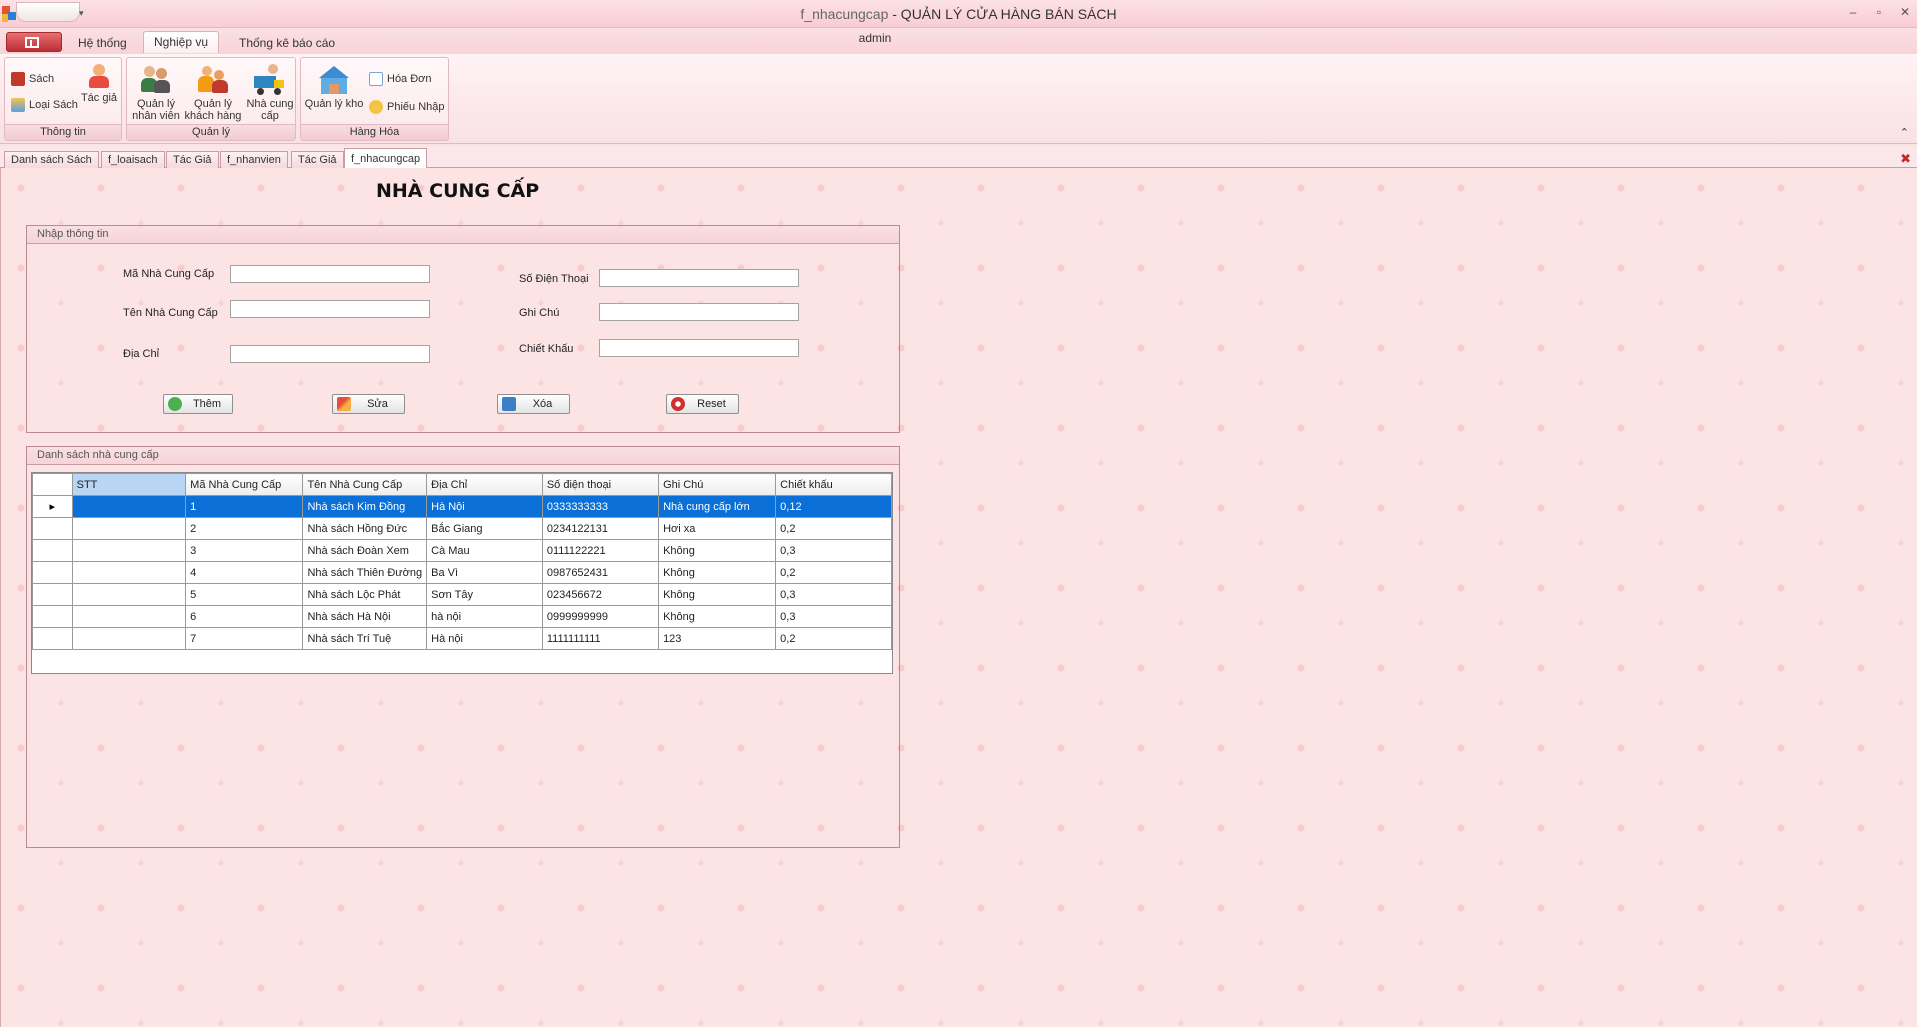 This screenshot has width=1917, height=1027. I want to click on doc-tab-danh-sach-sach: Danh sách Sách, so click(51, 159).